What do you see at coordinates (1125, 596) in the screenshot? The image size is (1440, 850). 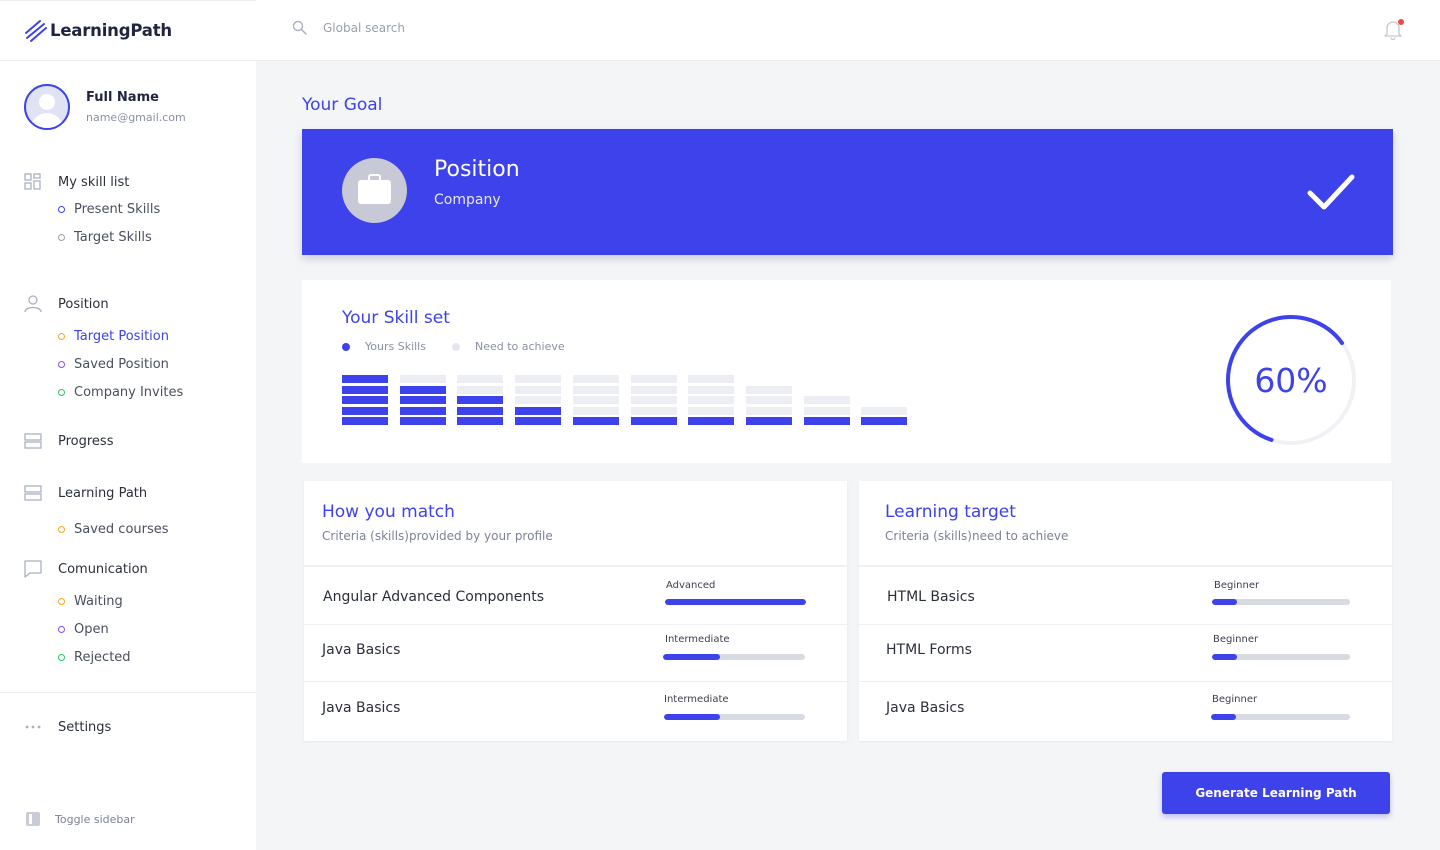 I see `table-row: HTML Basics Beginner` at bounding box center [1125, 596].